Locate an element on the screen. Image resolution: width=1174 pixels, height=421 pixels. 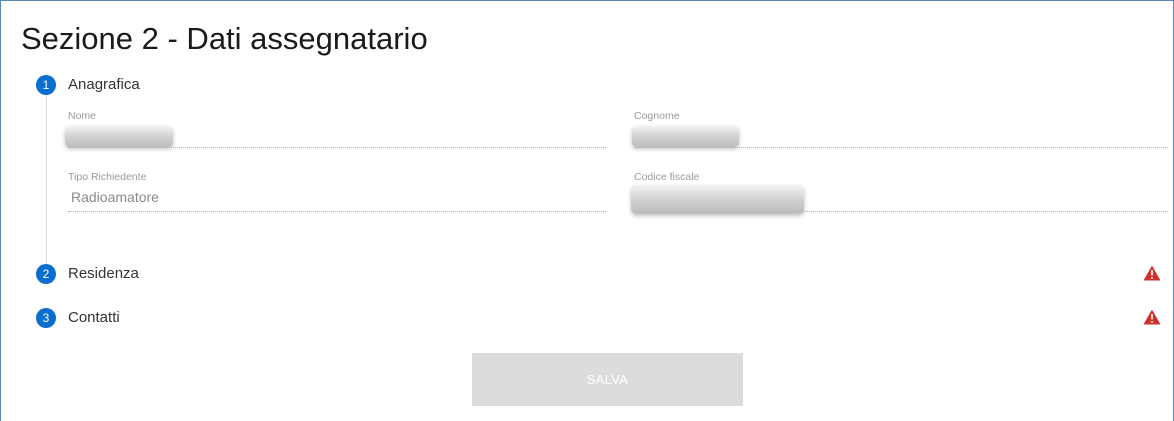
nome-label: Nome is located at coordinates (82, 116).